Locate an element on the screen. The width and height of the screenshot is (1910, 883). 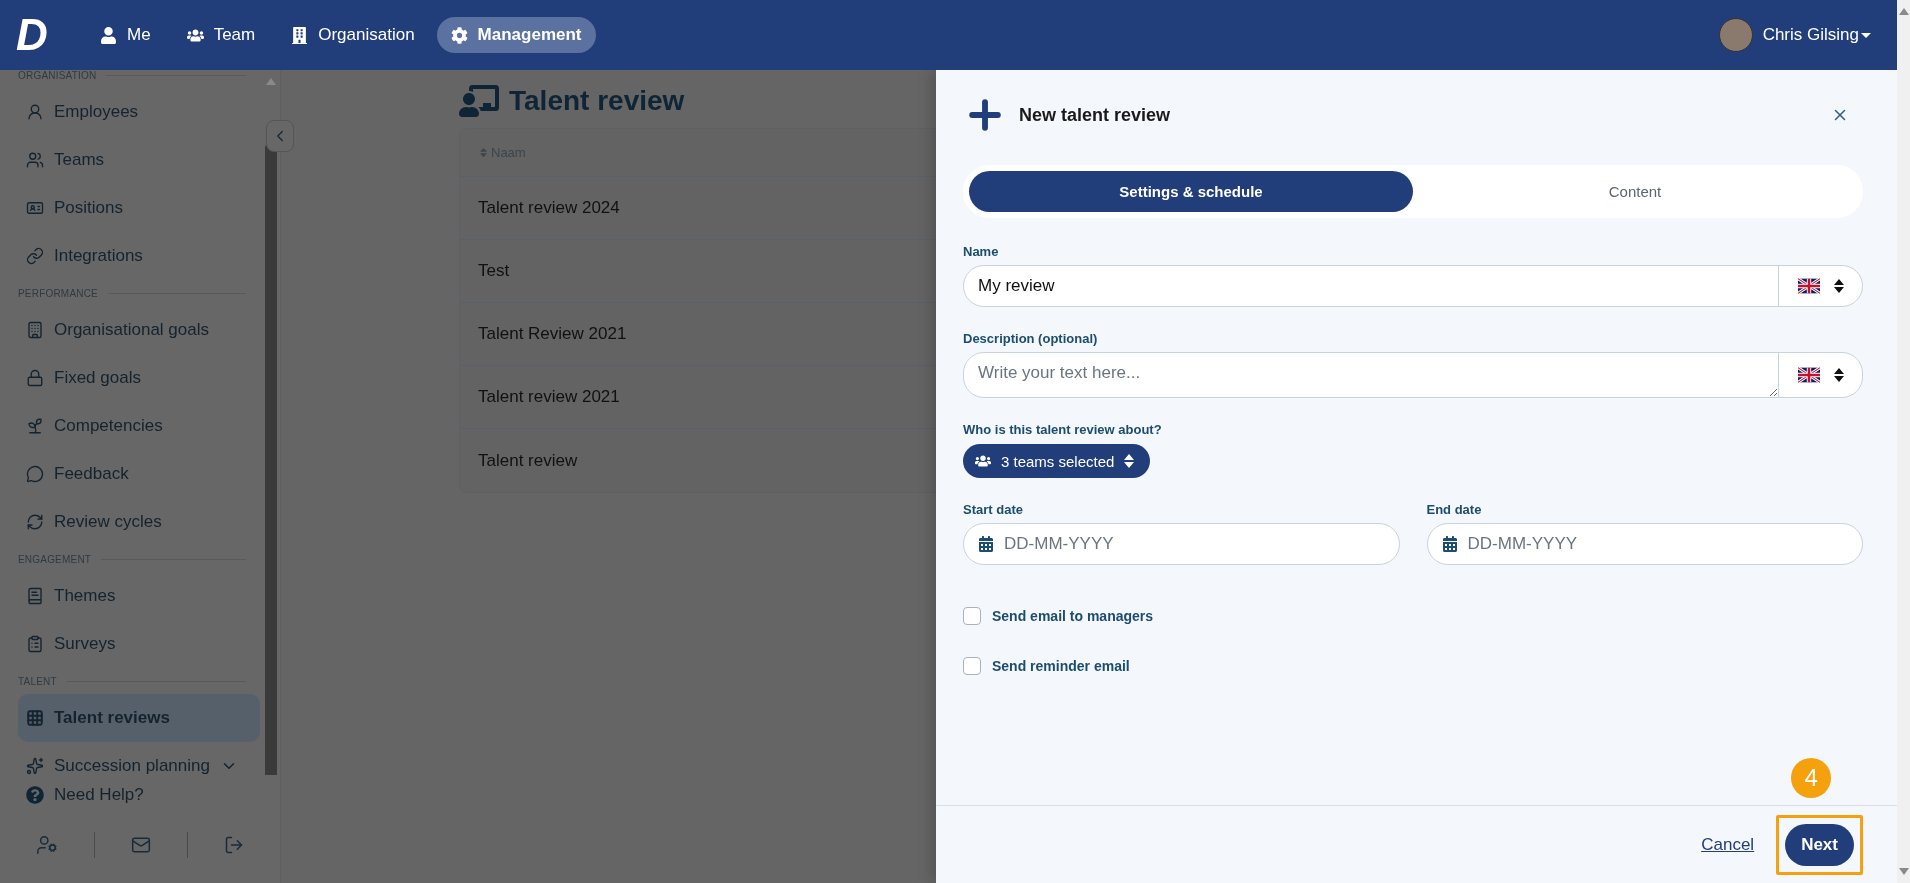
sidebar-item: Employees is located at coordinates (139, 112).